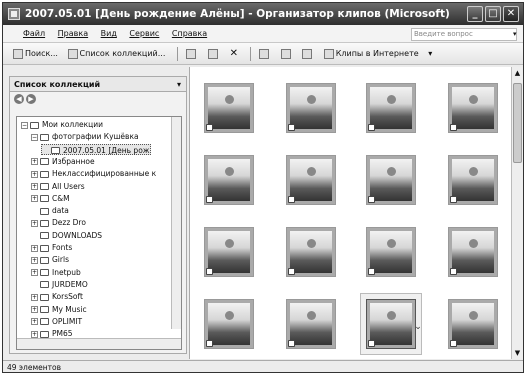 The width and height of the screenshot is (526, 375). Describe the element at coordinates (234, 54) in the screenshot. I see `delete-button: ✕` at that location.